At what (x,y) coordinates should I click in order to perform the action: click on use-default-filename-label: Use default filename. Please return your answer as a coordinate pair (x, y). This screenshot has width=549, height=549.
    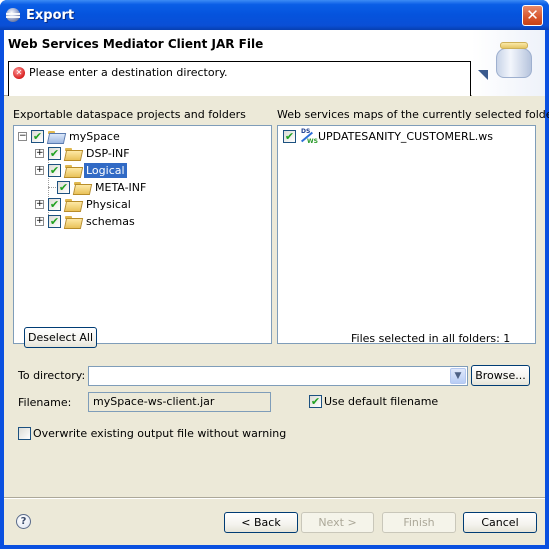
    Looking at the image, I should click on (381, 401).